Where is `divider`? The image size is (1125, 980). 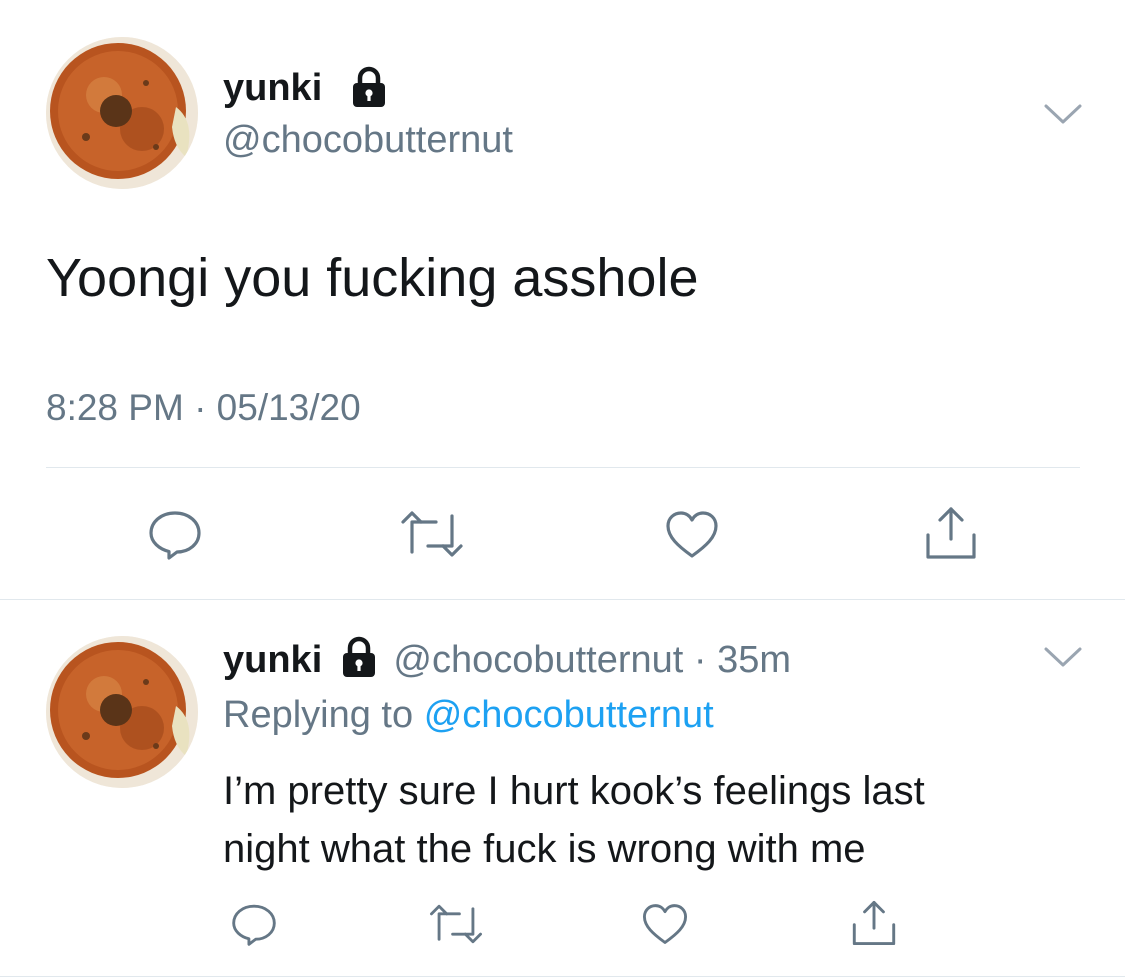 divider is located at coordinates (563, 467).